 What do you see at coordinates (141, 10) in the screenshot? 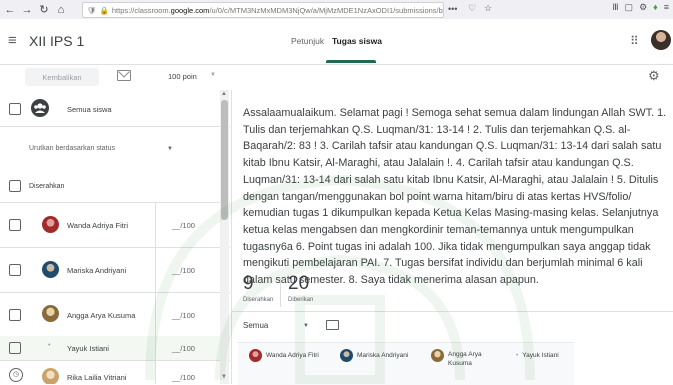
I see `url-prefix: https://classroom.` at bounding box center [141, 10].